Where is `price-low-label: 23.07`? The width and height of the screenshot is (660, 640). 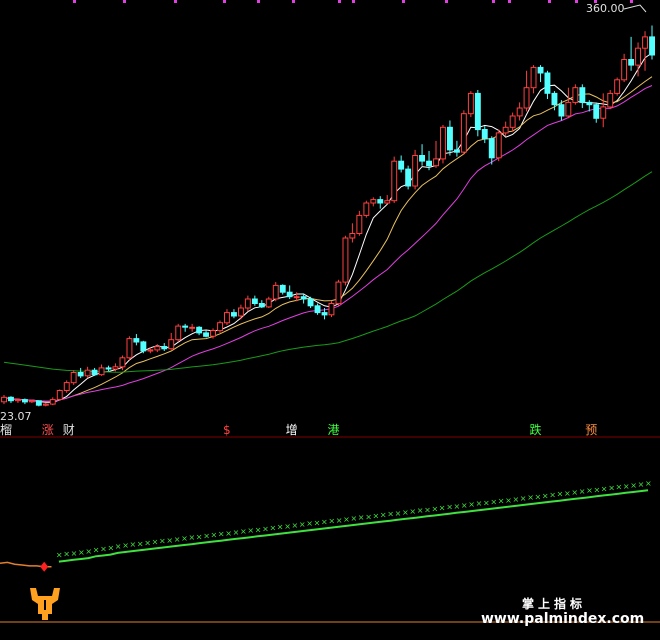
price-low-label: 23.07 is located at coordinates (16, 416).